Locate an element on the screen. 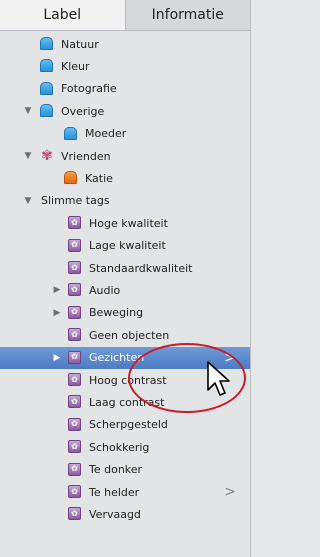  tree-item-label: Gezichten is located at coordinates (117, 358).